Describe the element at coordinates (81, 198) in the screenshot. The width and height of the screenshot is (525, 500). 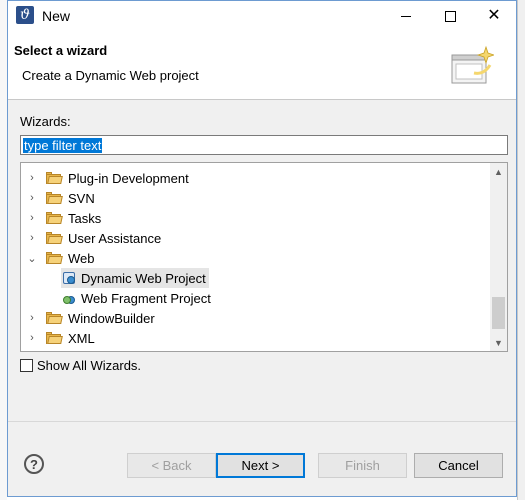
I see `tree-item-label: SVN` at that location.